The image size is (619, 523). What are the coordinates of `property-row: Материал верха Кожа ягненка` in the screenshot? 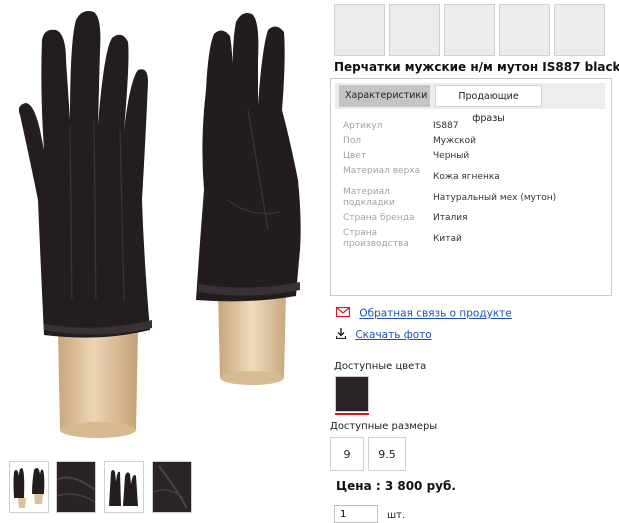 It's located at (474, 174).